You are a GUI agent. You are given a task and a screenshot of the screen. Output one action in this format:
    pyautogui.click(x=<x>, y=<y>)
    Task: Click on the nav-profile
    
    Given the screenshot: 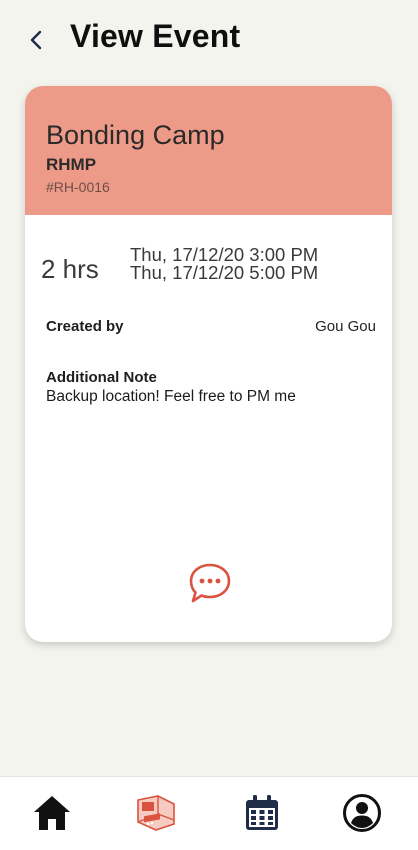 What is the action you would take?
    pyautogui.click(x=362, y=813)
    